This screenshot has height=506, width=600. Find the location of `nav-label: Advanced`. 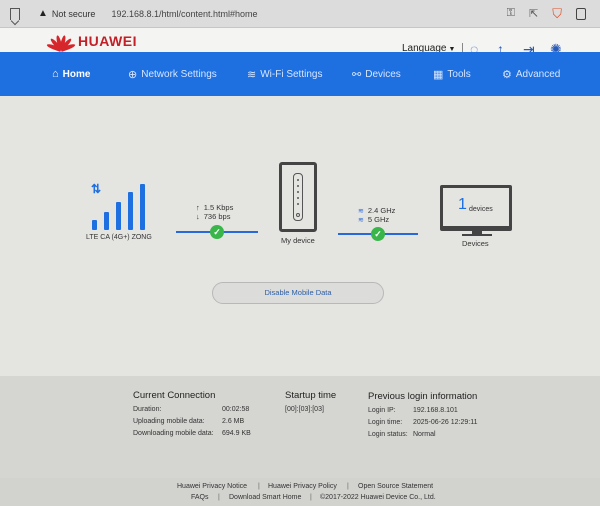

nav-label: Advanced is located at coordinates (538, 74).